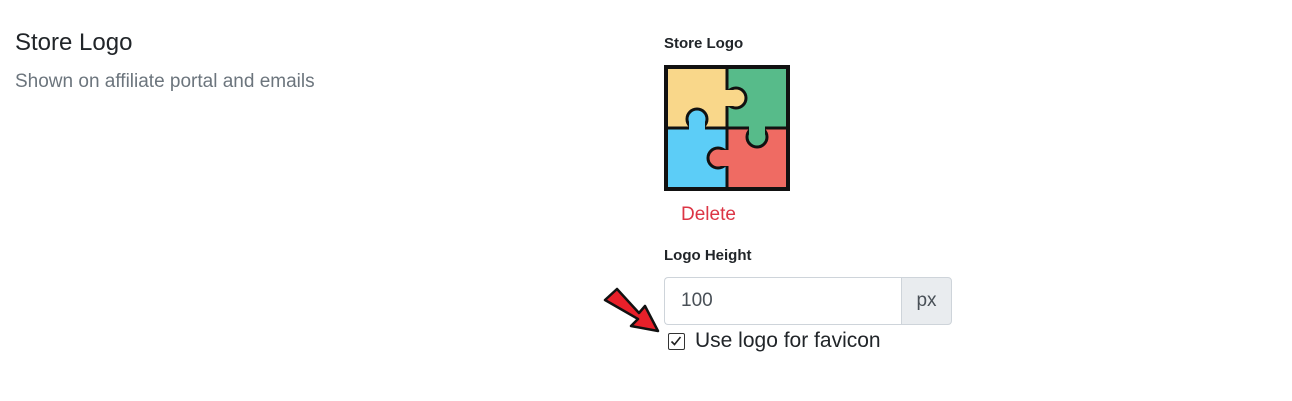 The height and width of the screenshot is (401, 1292). What do you see at coordinates (708, 255) in the screenshot?
I see `logo-height-label: Logo Height` at bounding box center [708, 255].